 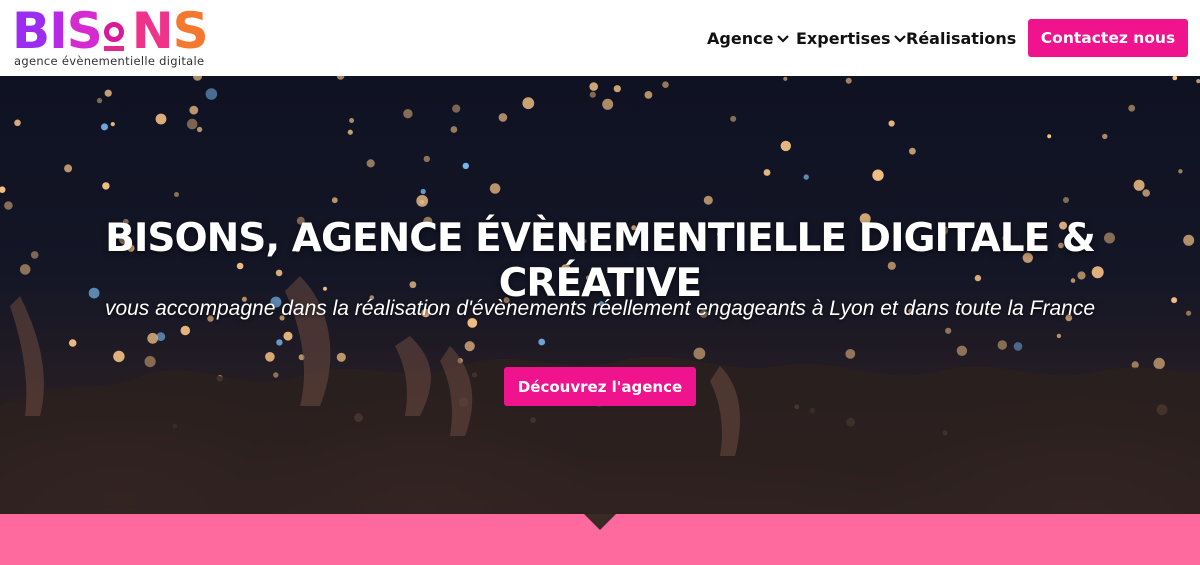 I want to click on nav-item-agence: Agence, so click(x=748, y=38).